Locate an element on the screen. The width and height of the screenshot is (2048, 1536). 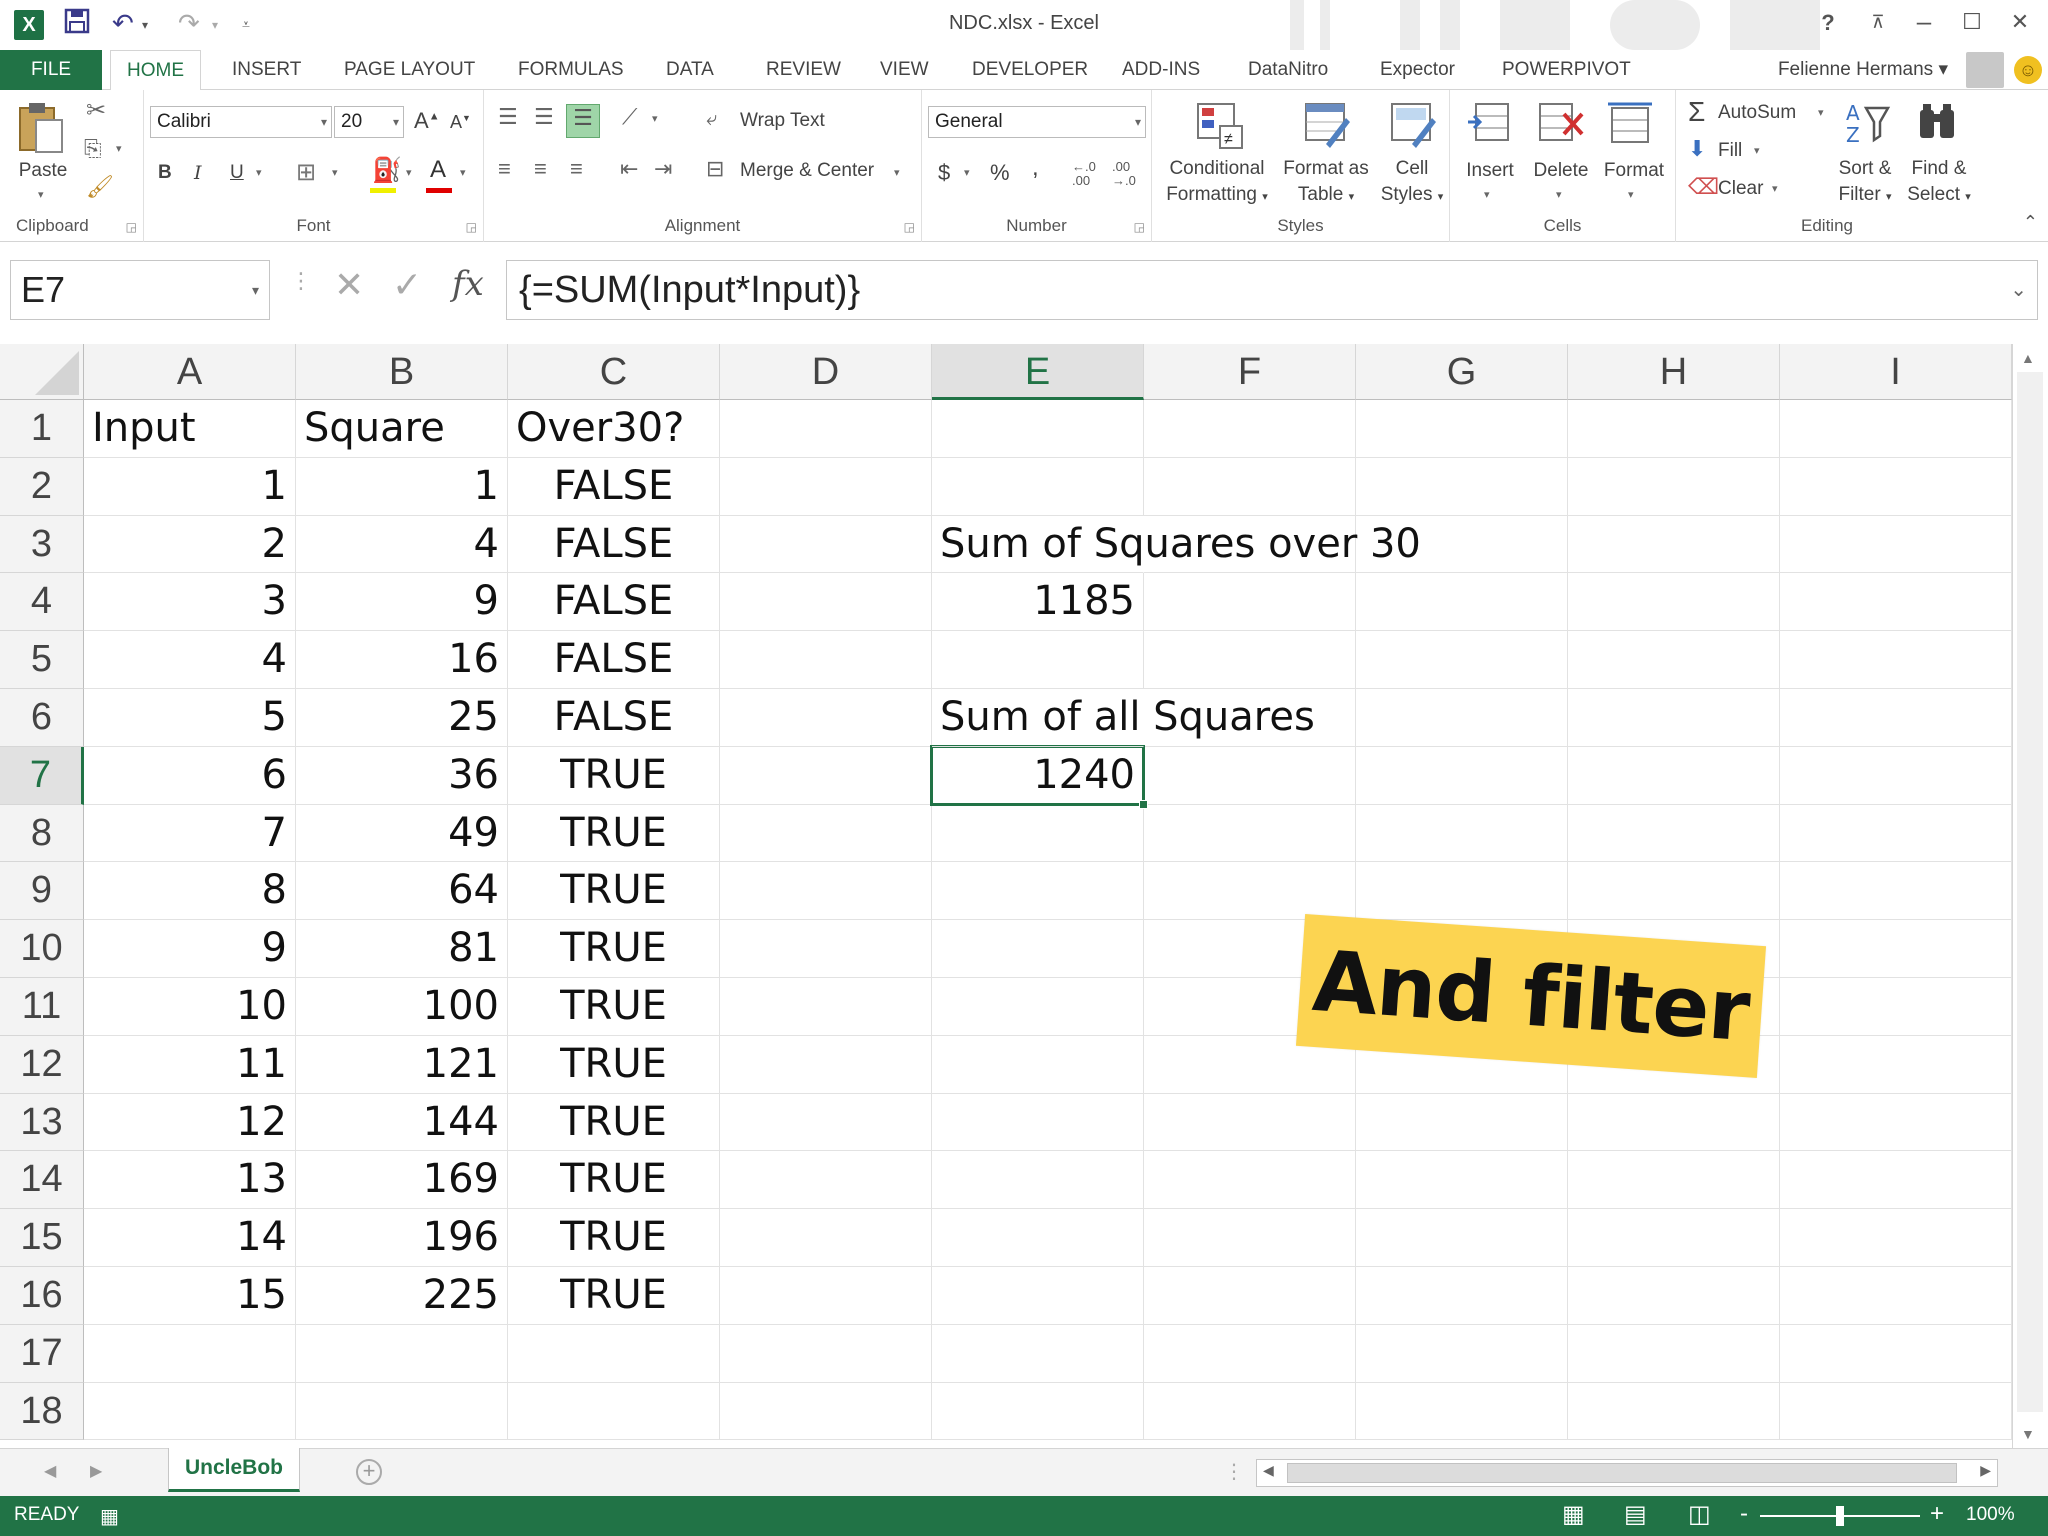
row-header-14: 14 is located at coordinates (42, 1180).